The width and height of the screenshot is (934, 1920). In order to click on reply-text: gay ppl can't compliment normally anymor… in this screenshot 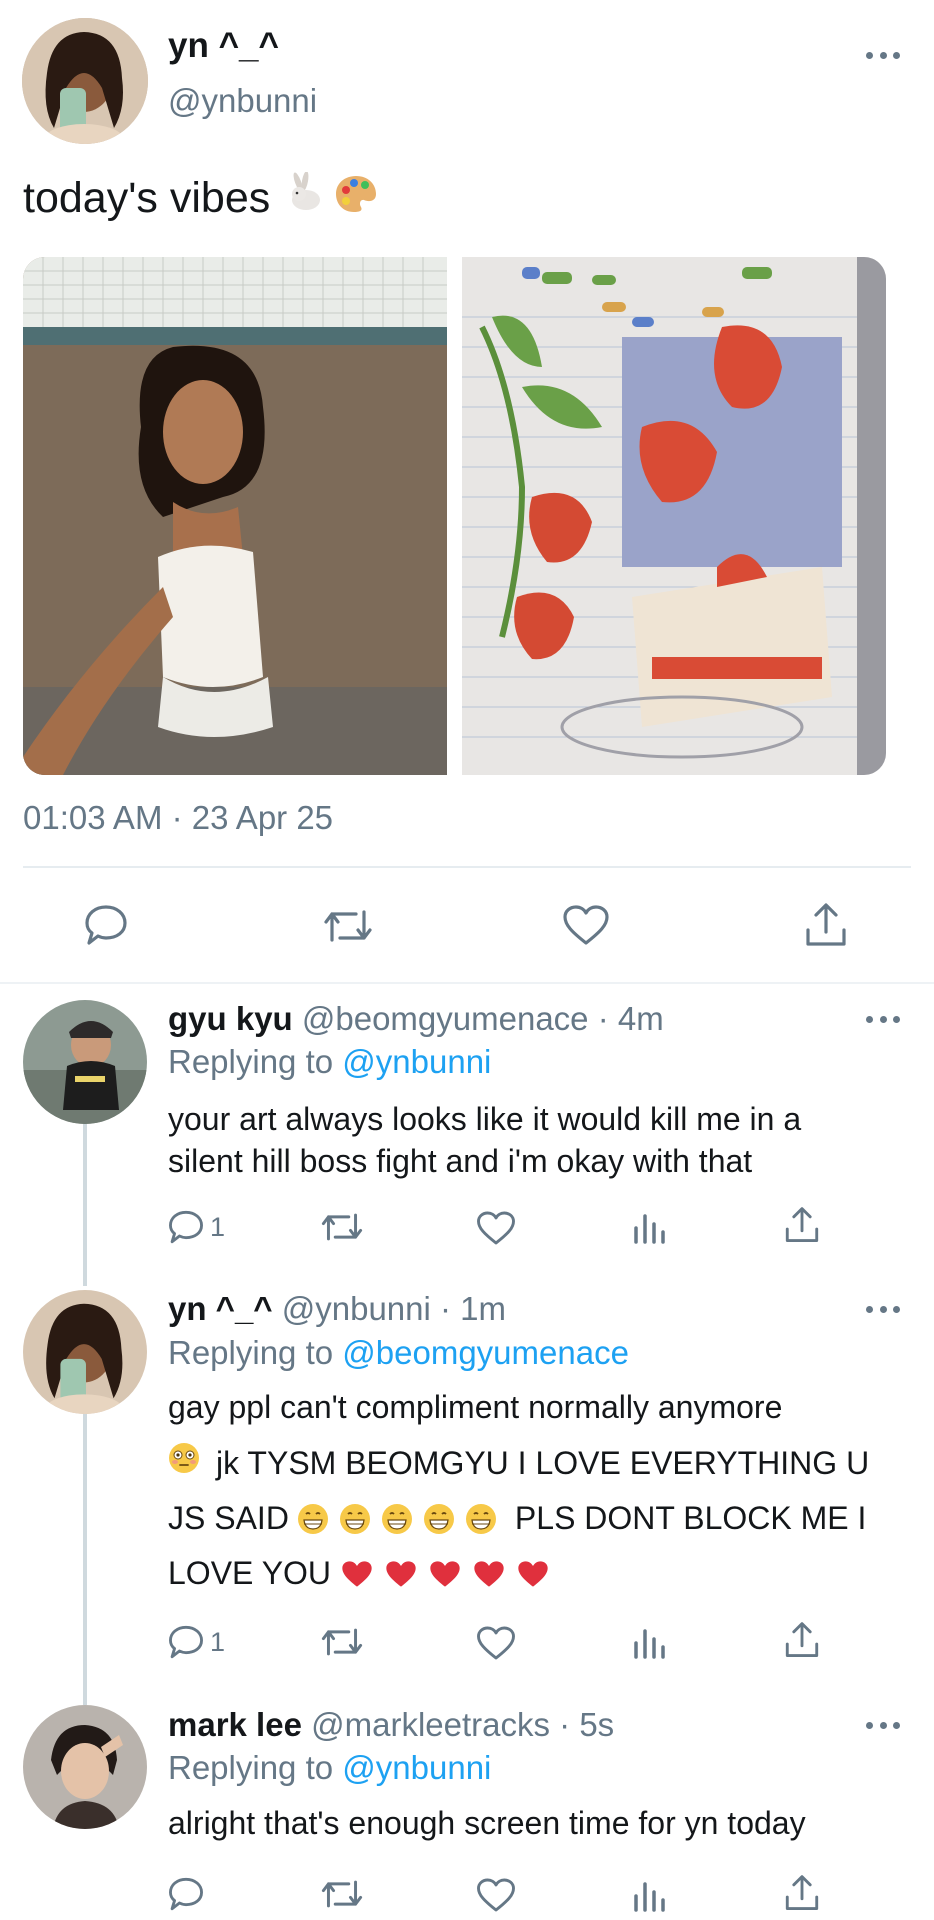, I will do `click(518, 1493)`.